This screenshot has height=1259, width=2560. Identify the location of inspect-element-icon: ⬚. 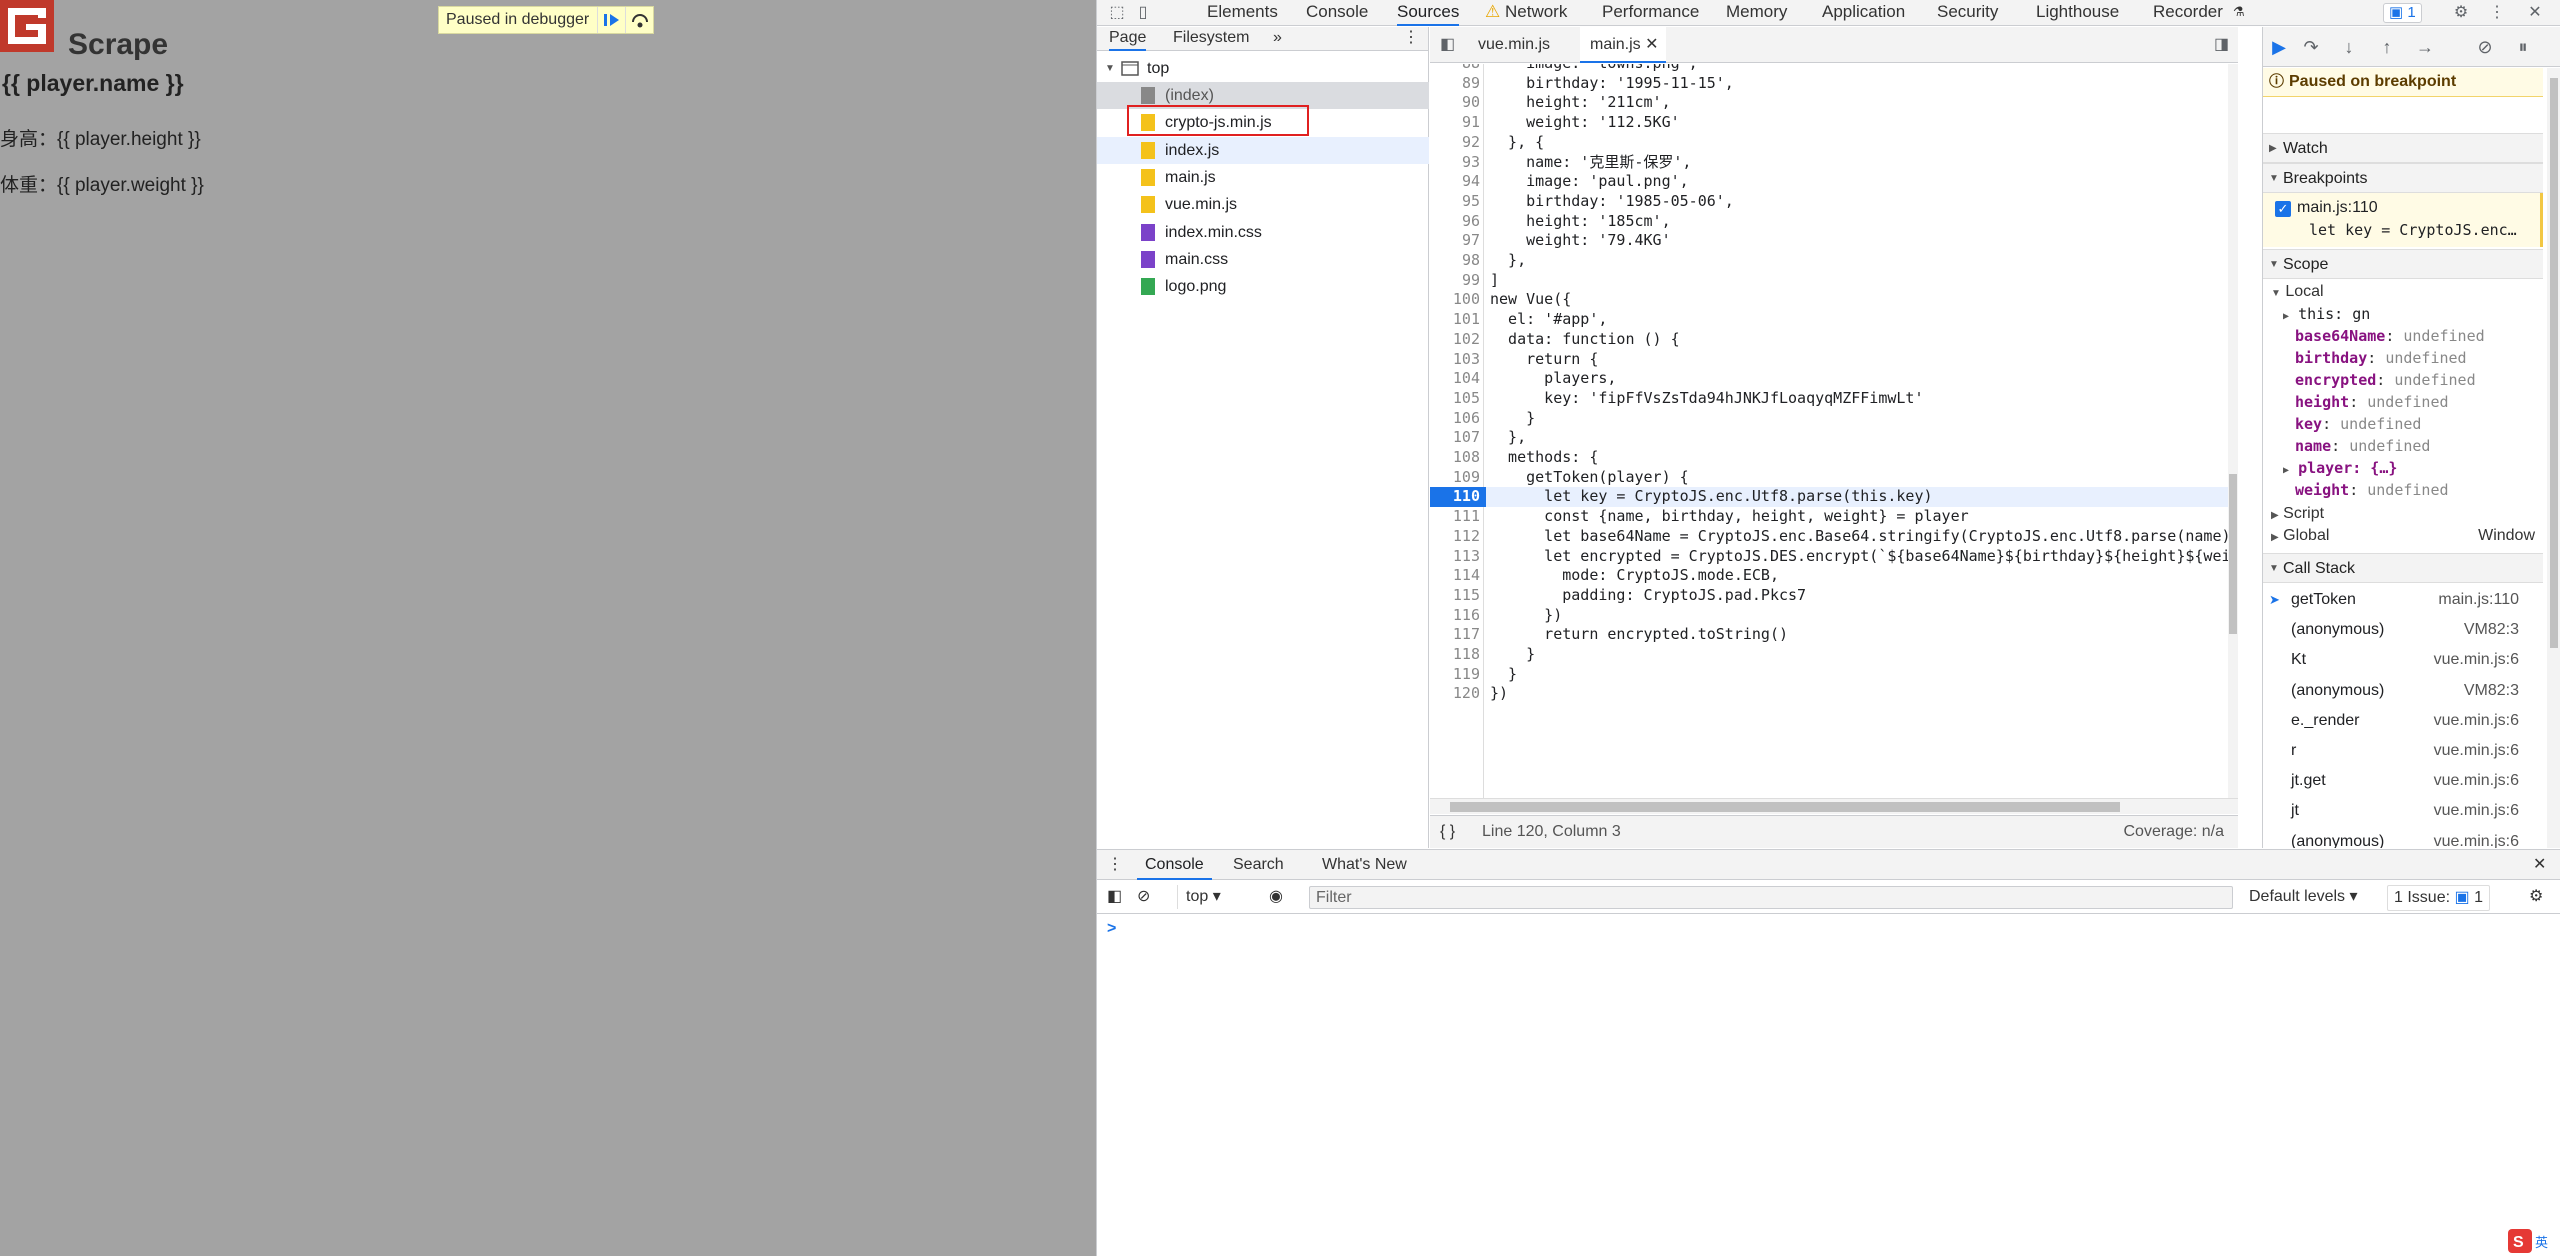
(1117, 13).